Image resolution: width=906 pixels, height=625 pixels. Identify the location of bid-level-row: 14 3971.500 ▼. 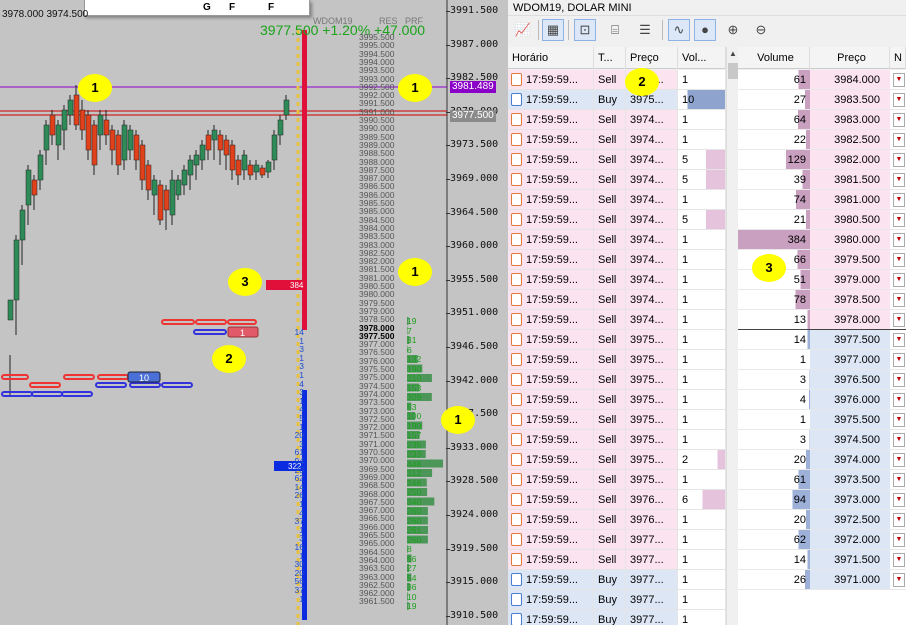
(822, 560).